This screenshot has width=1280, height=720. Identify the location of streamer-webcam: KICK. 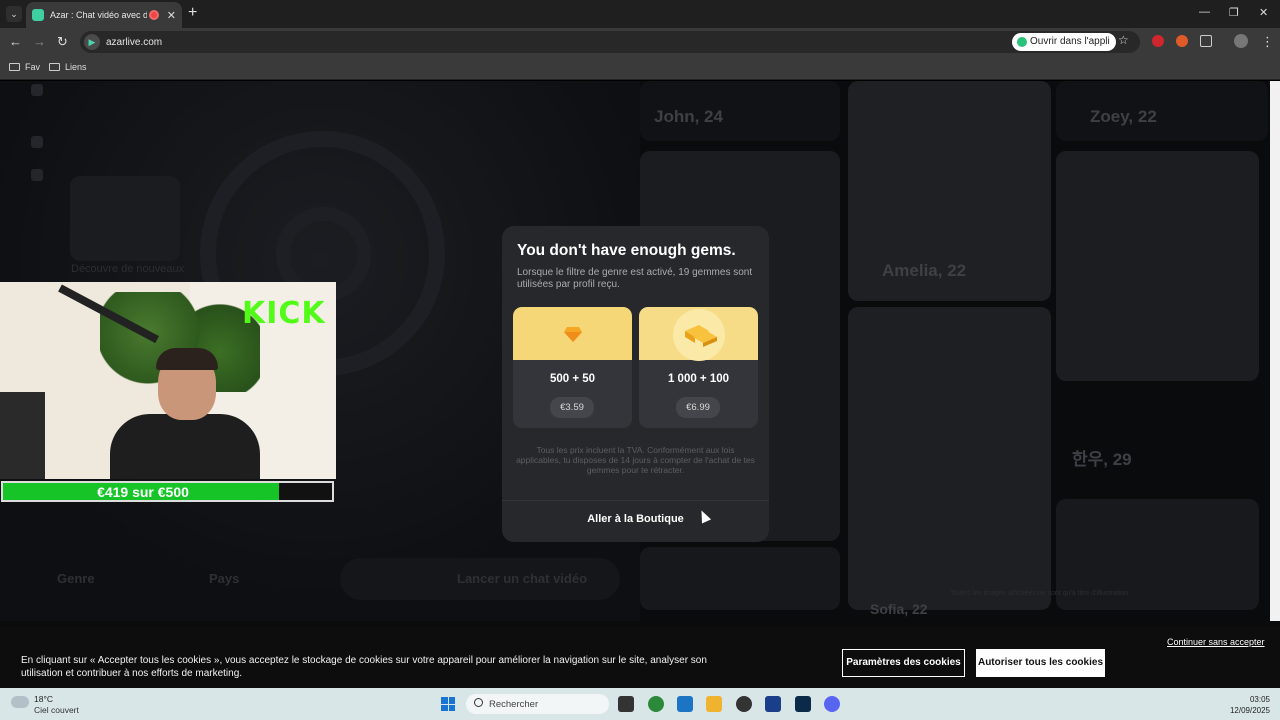
(168, 380).